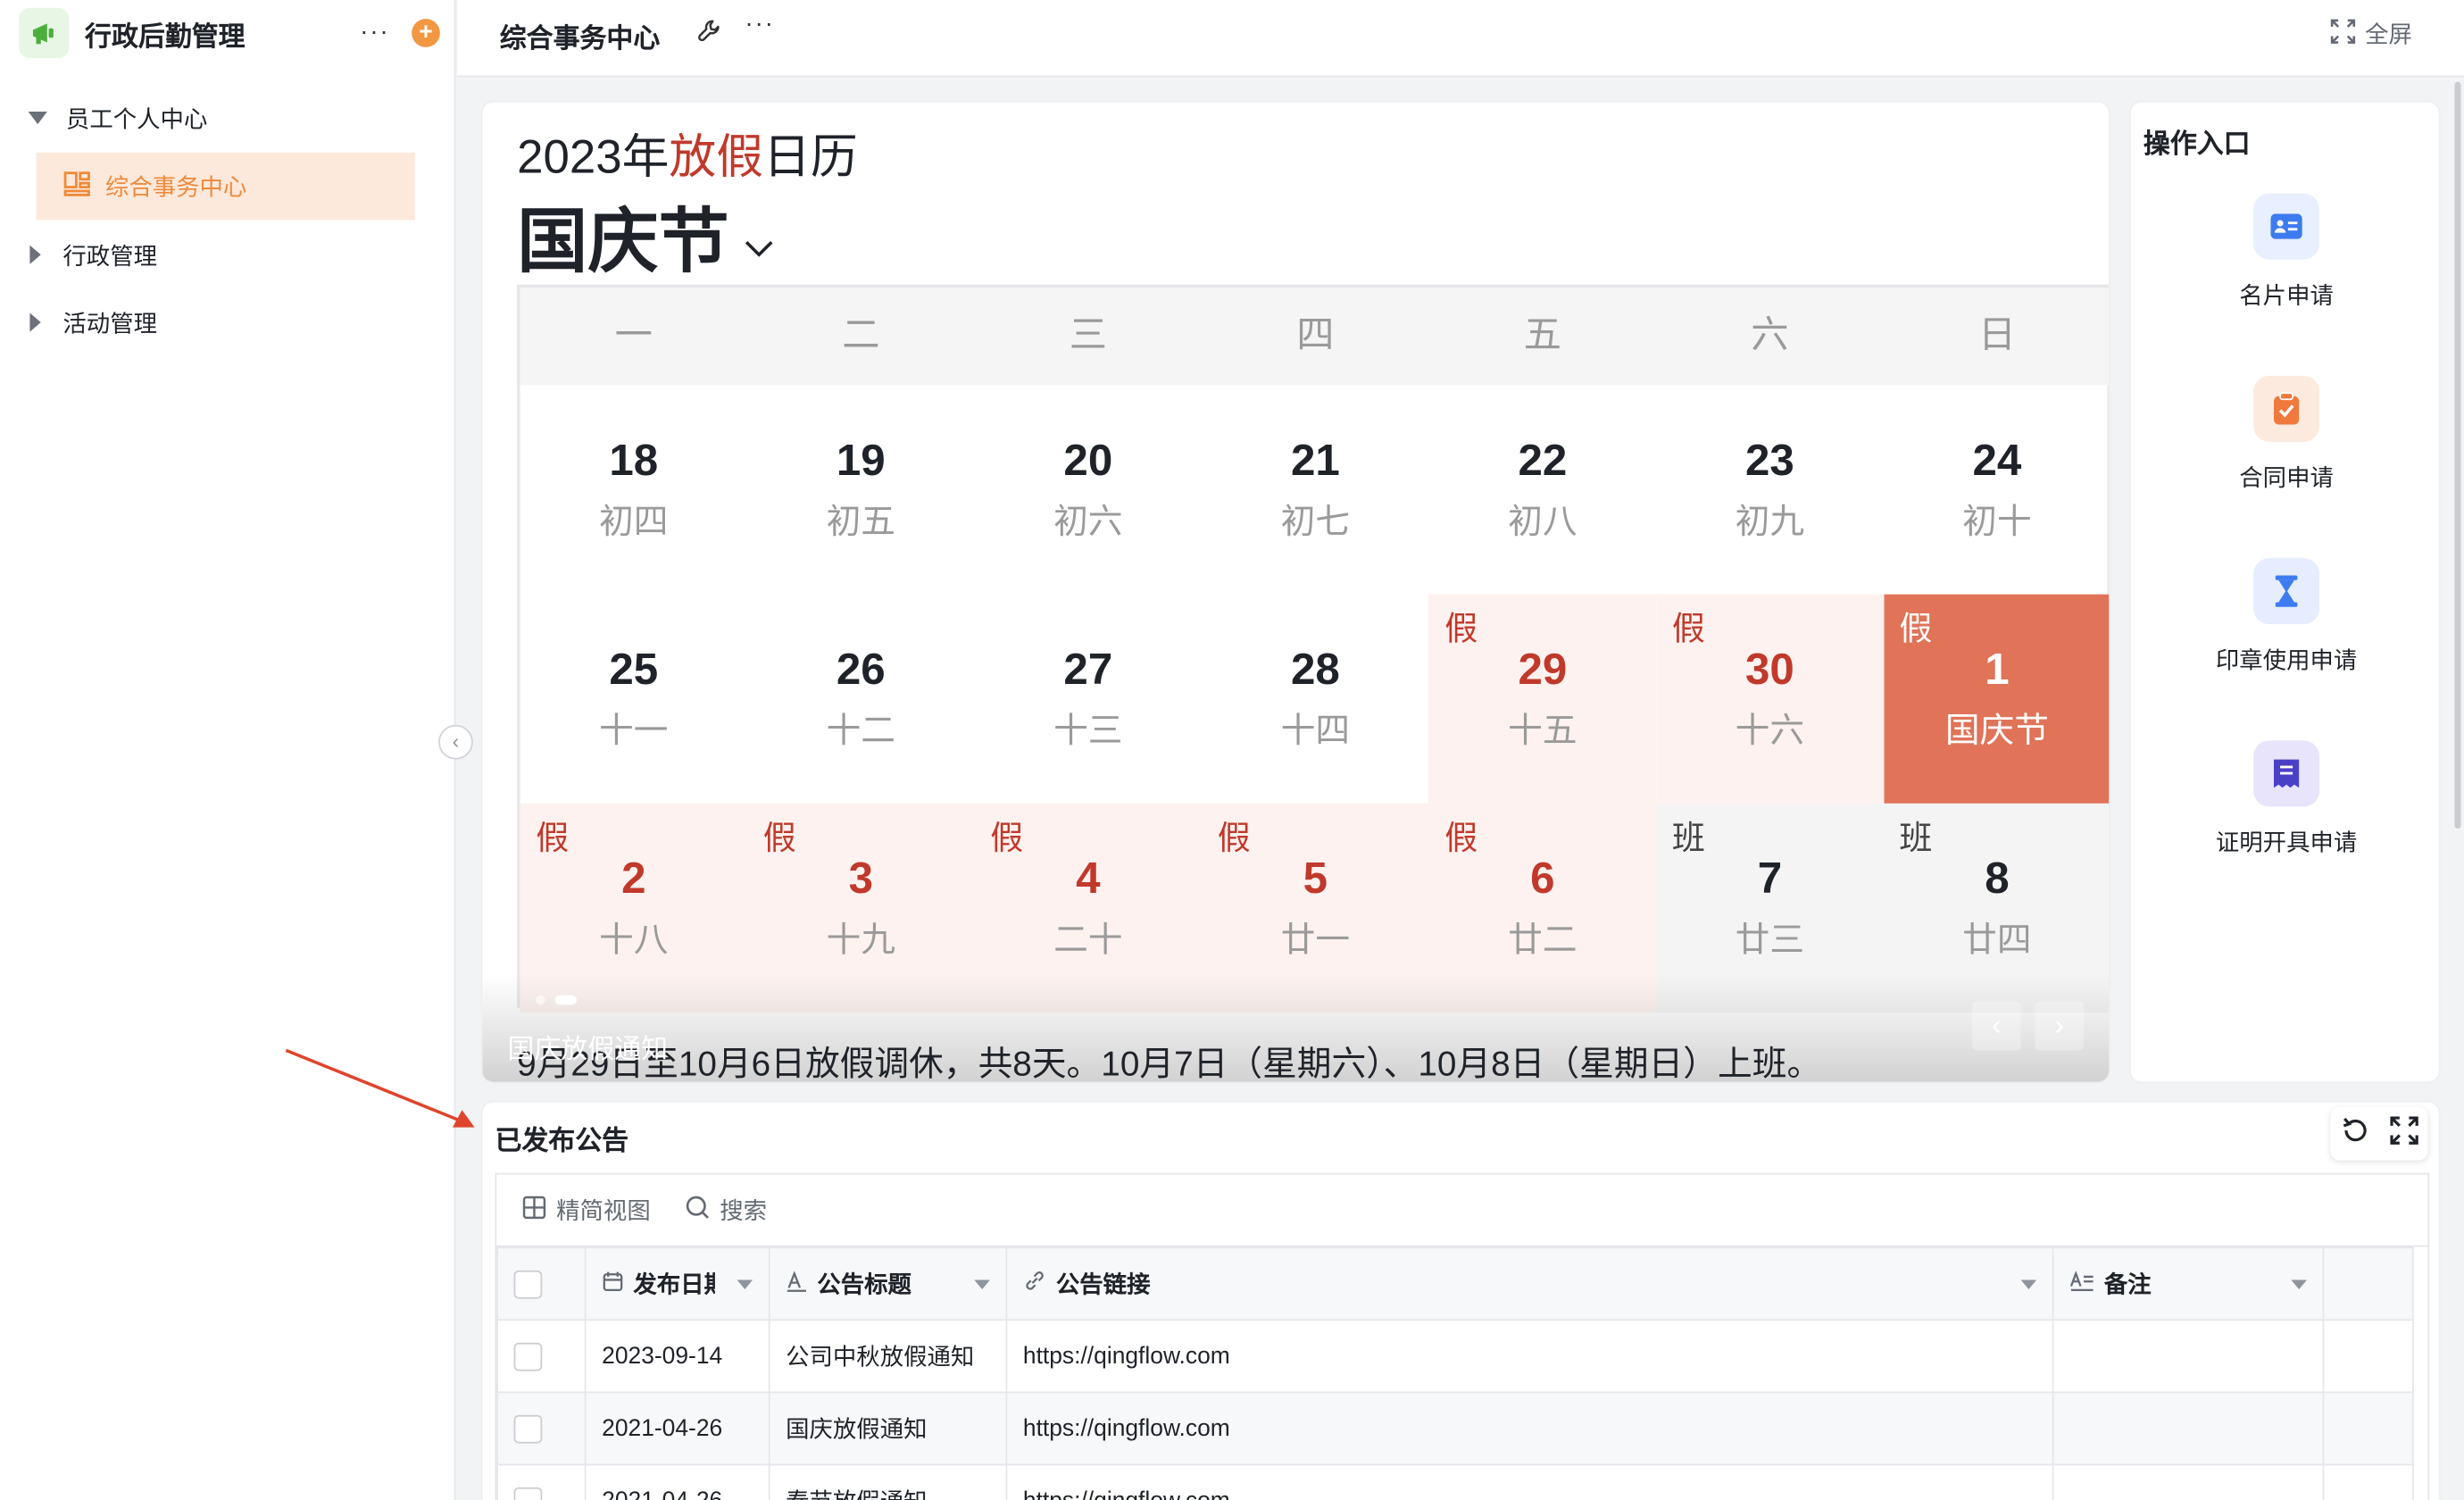 The image size is (2464, 1500). What do you see at coordinates (1542, 521) in the screenshot?
I see `lunar-date: 初八` at bounding box center [1542, 521].